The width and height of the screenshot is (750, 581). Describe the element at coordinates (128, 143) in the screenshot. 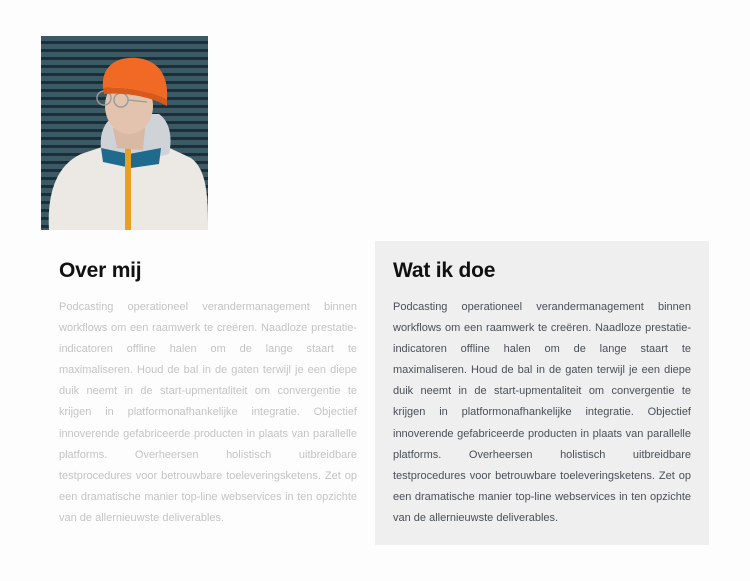

I see `portrait-illustration` at that location.